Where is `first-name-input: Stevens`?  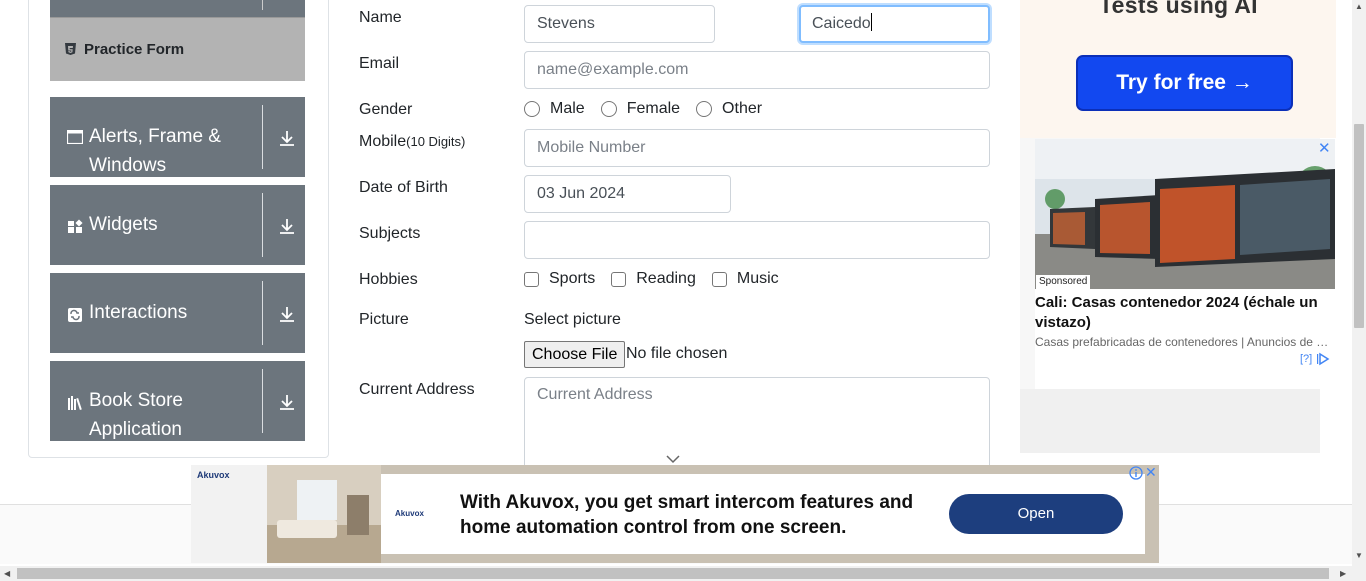 first-name-input: Stevens is located at coordinates (619, 24).